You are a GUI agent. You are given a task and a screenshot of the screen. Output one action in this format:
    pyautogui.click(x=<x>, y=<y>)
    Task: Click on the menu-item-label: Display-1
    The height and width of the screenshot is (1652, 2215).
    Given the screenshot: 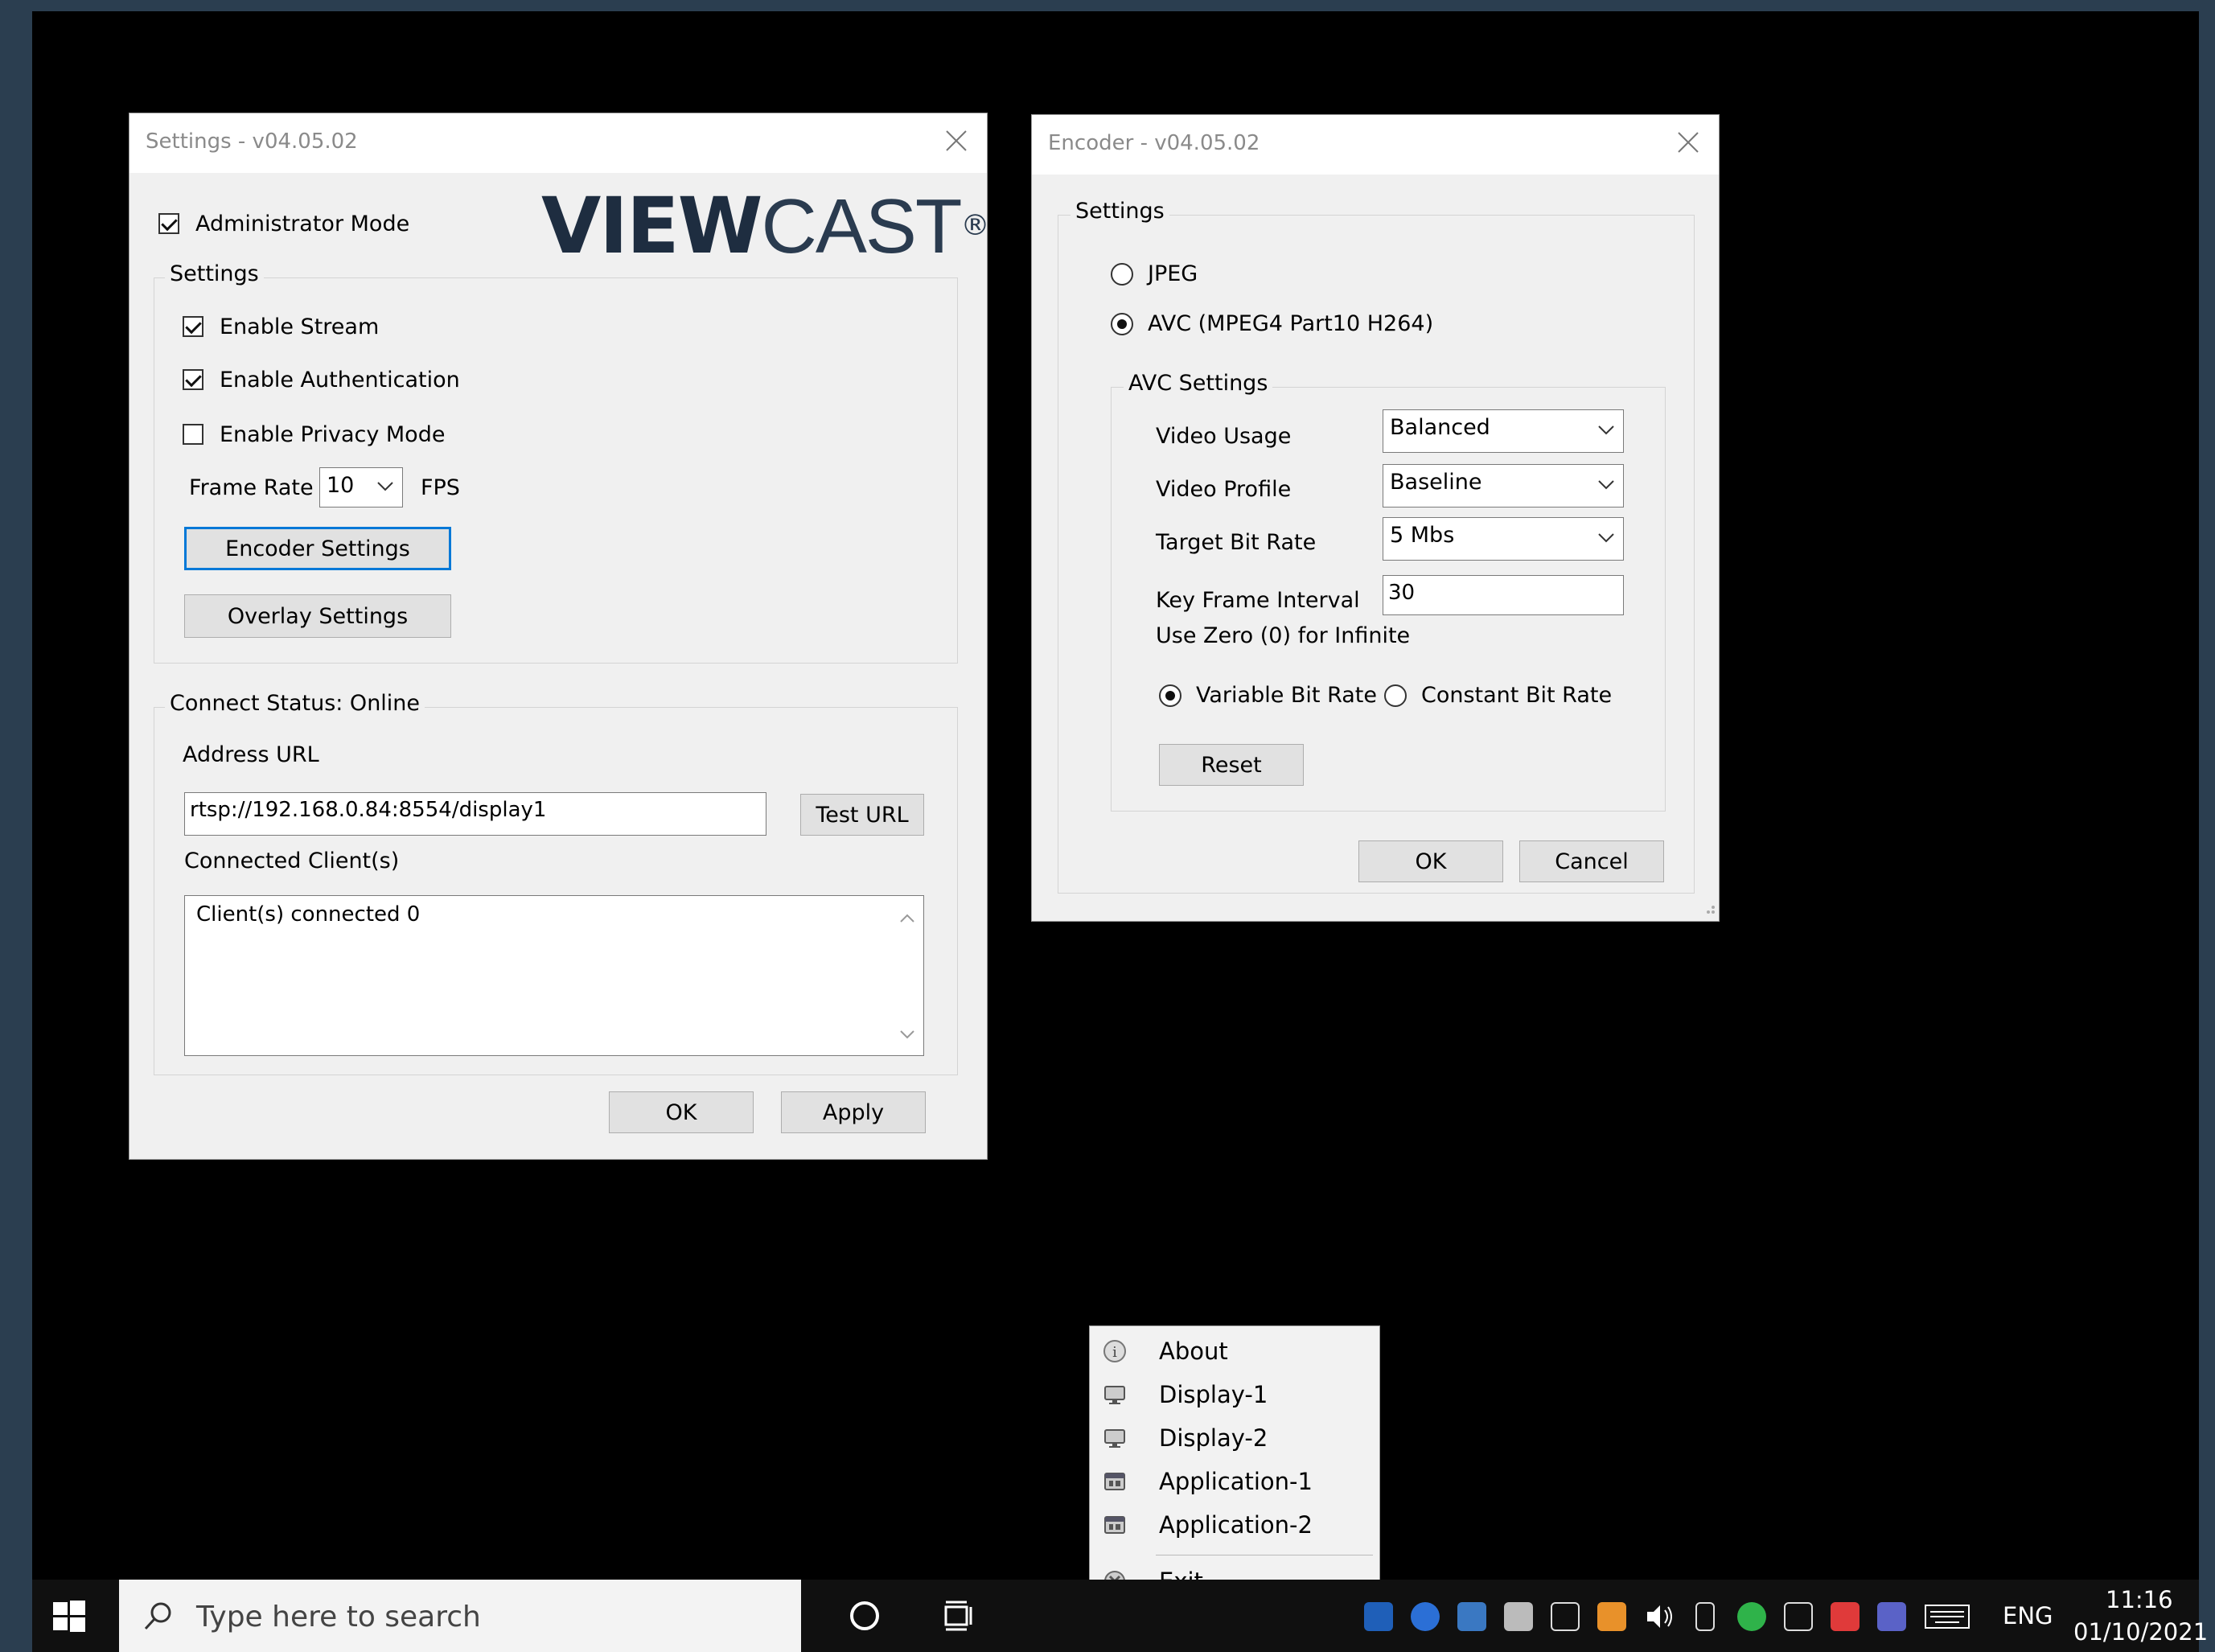 What is the action you would take?
    pyautogui.click(x=1213, y=1394)
    